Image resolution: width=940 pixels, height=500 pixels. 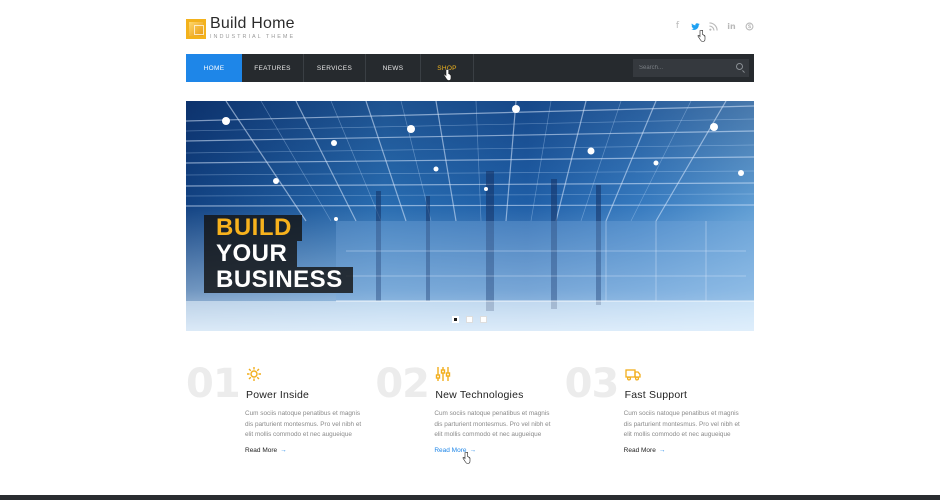 What do you see at coordinates (731, 26) in the screenshot?
I see `linkedin-icon: in` at bounding box center [731, 26].